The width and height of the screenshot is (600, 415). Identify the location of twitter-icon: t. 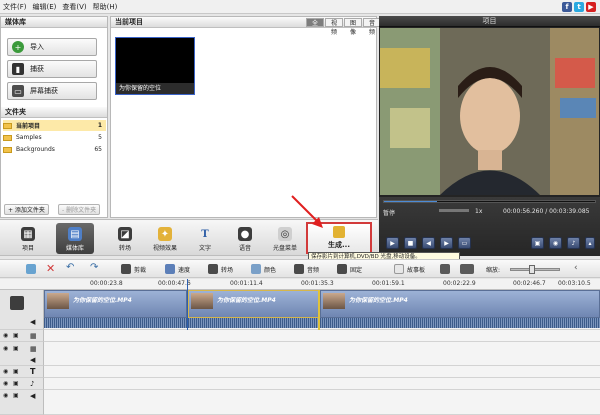
(579, 7).